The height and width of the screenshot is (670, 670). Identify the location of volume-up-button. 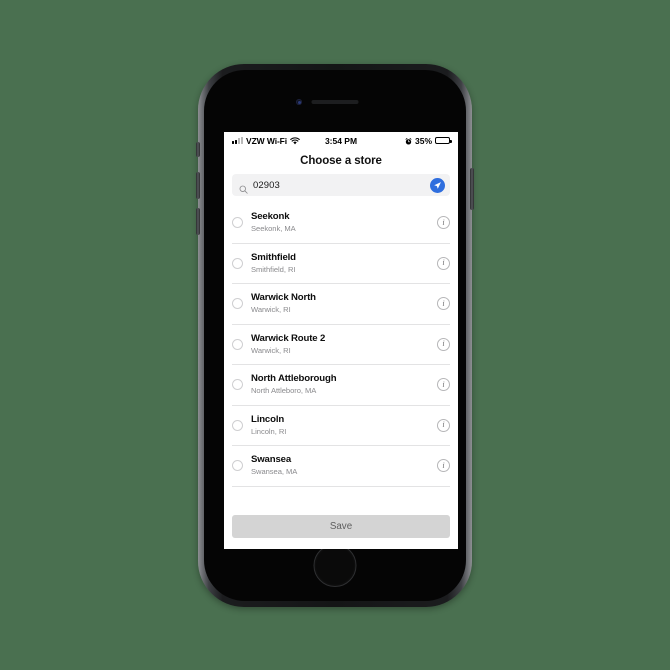
(198, 185).